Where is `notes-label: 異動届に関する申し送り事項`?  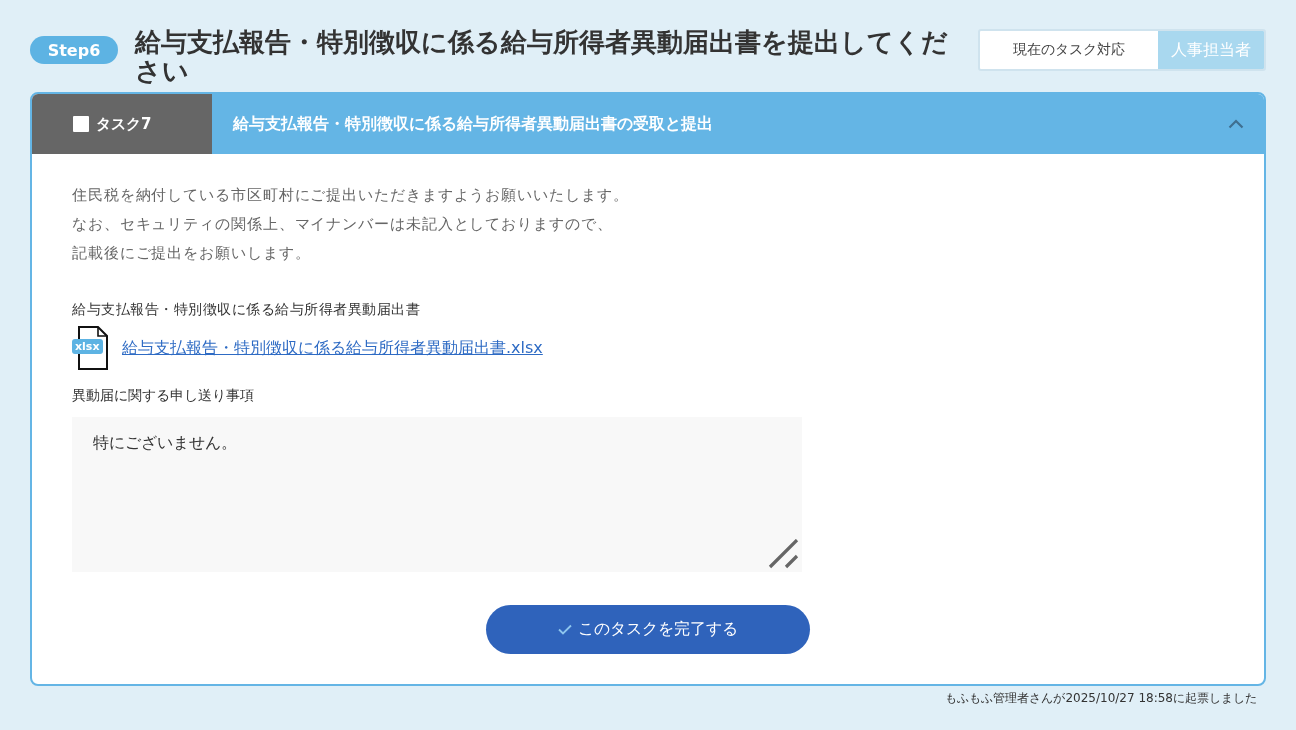 notes-label: 異動届に関する申し送り事項 is located at coordinates (163, 396).